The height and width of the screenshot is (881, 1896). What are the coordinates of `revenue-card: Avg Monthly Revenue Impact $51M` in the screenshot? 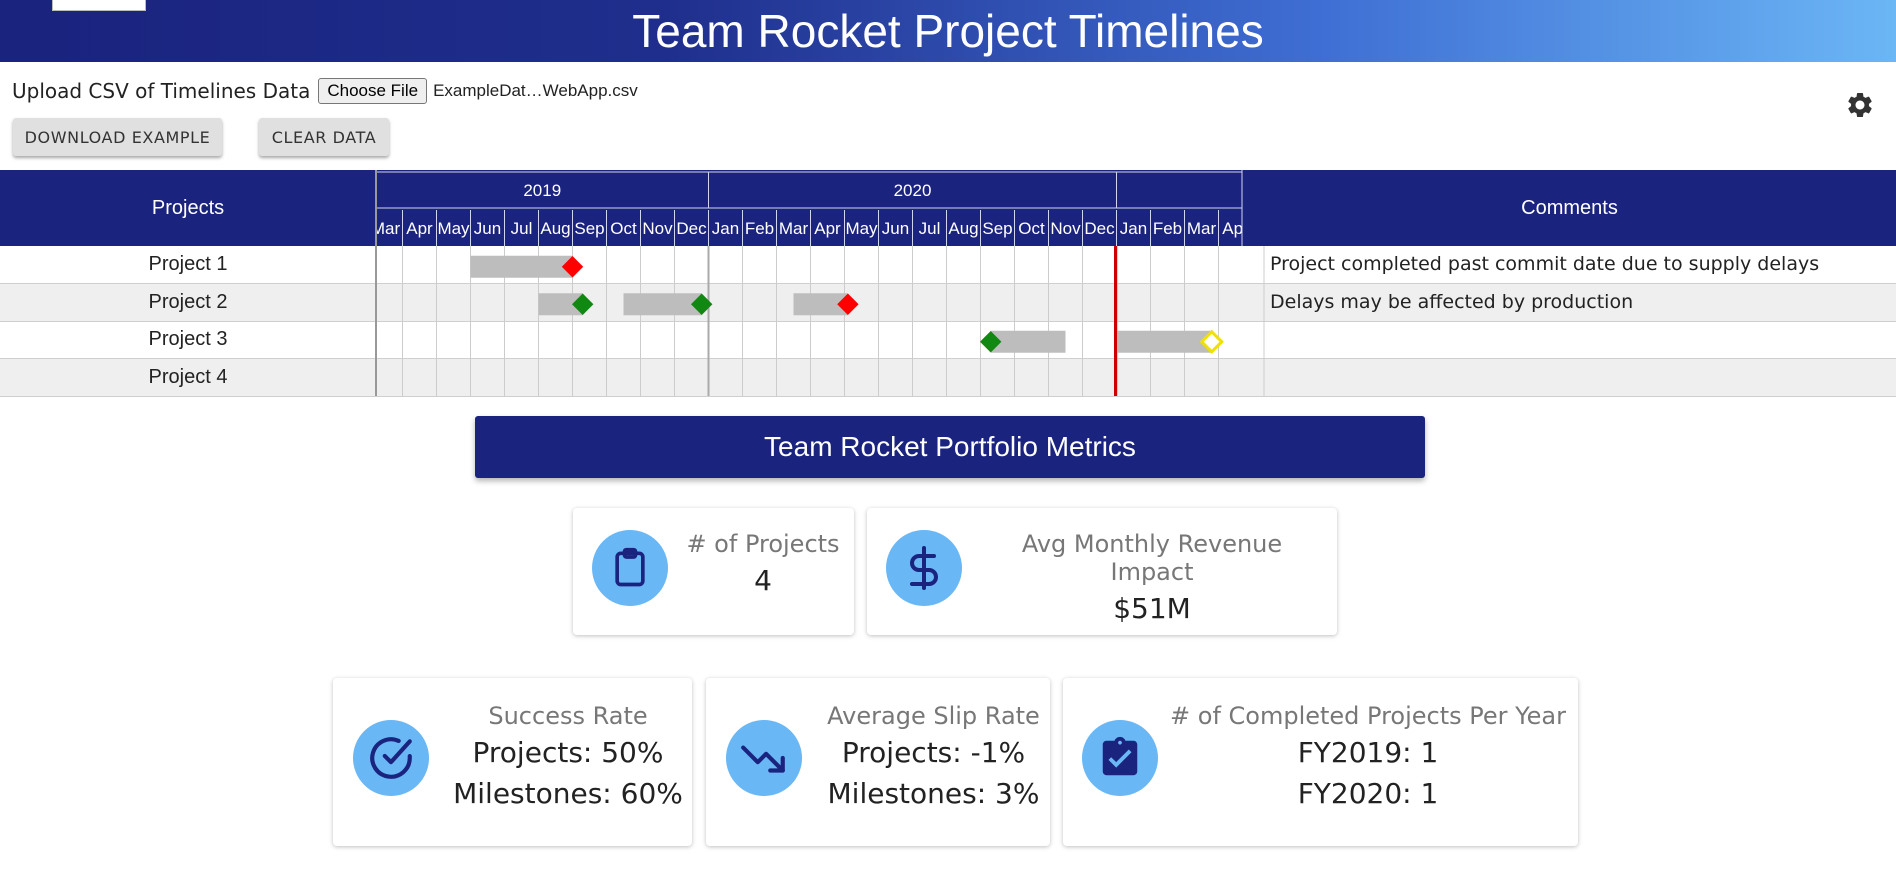 It's located at (1102, 571).